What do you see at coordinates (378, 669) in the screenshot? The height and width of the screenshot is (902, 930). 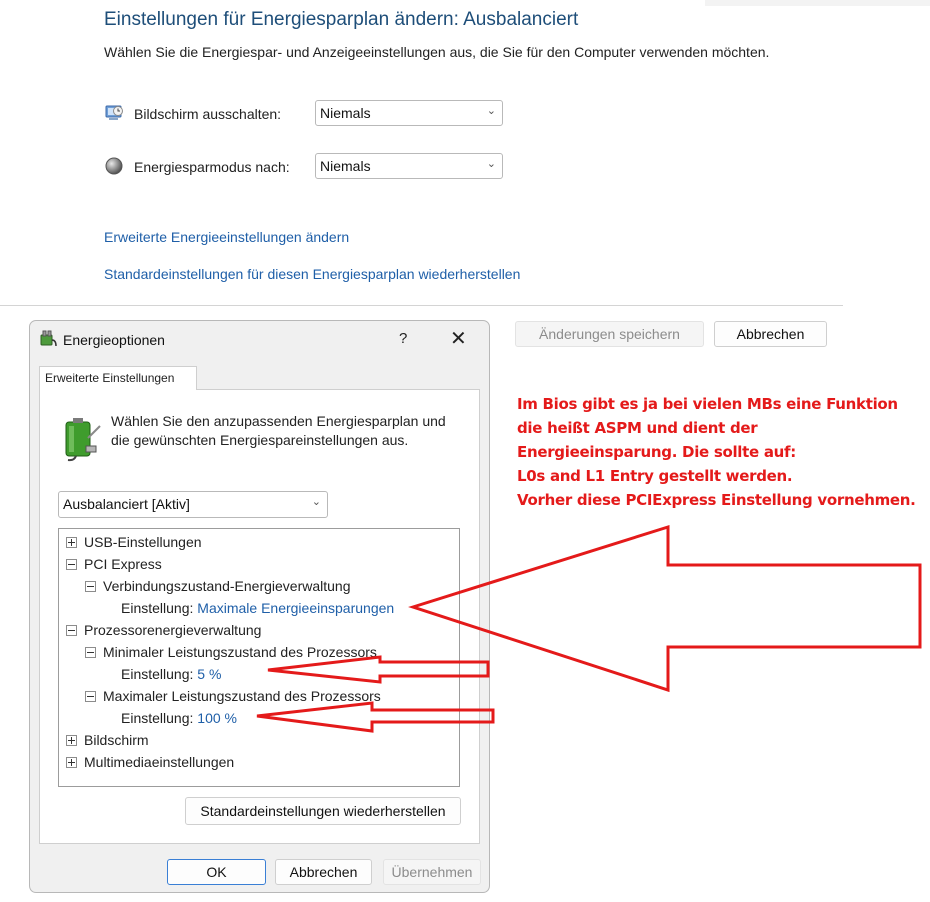 I see `arrow-min-state` at bounding box center [378, 669].